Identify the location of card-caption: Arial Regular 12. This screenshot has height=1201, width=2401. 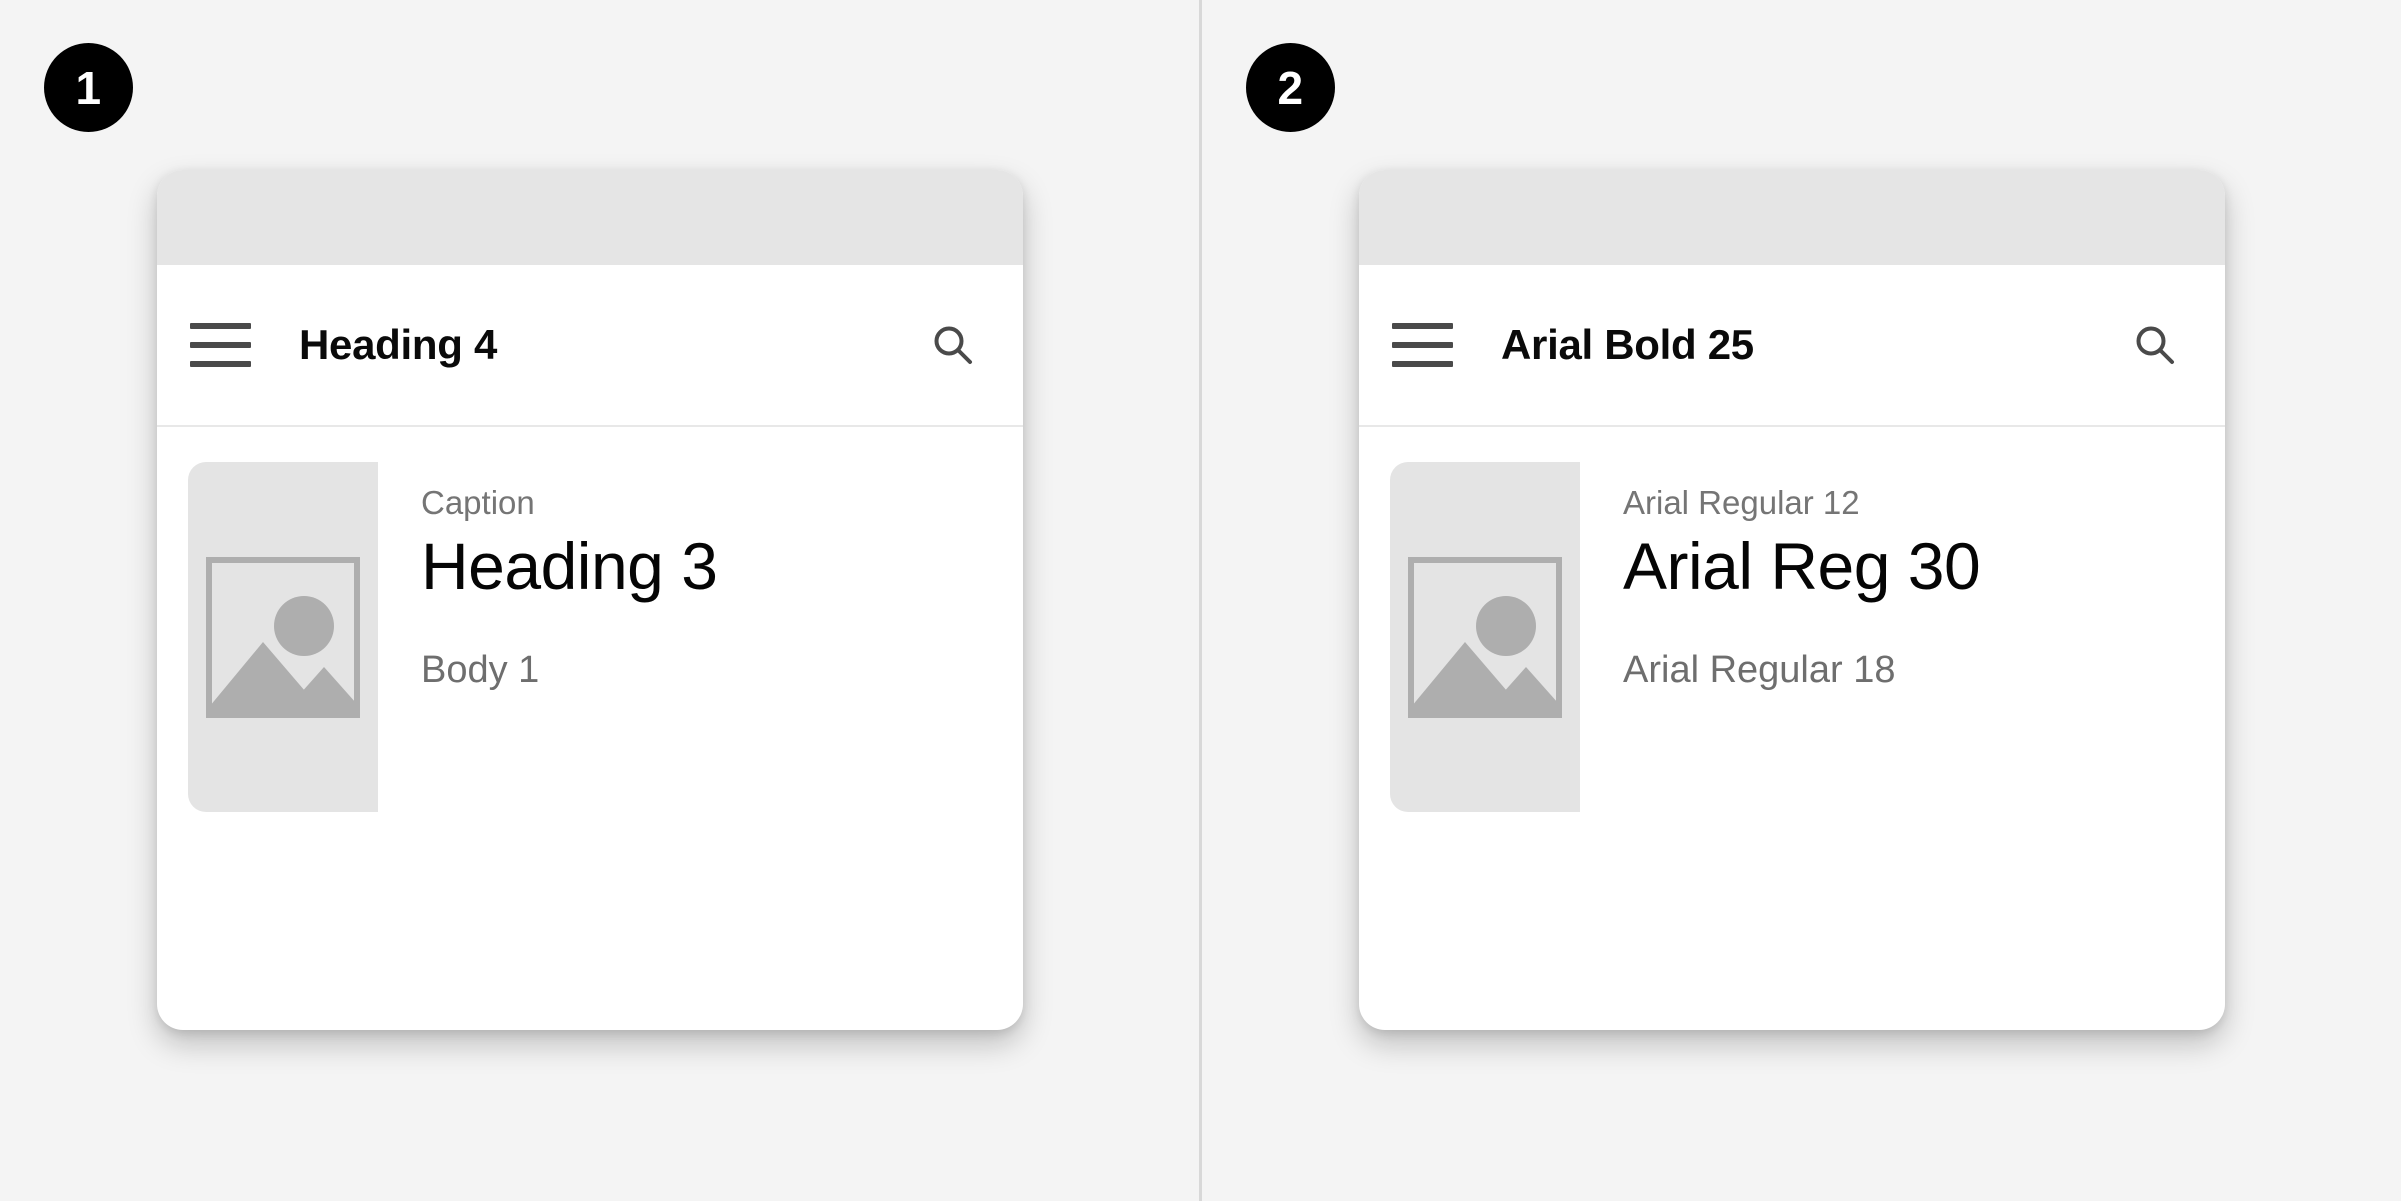
(1741, 502).